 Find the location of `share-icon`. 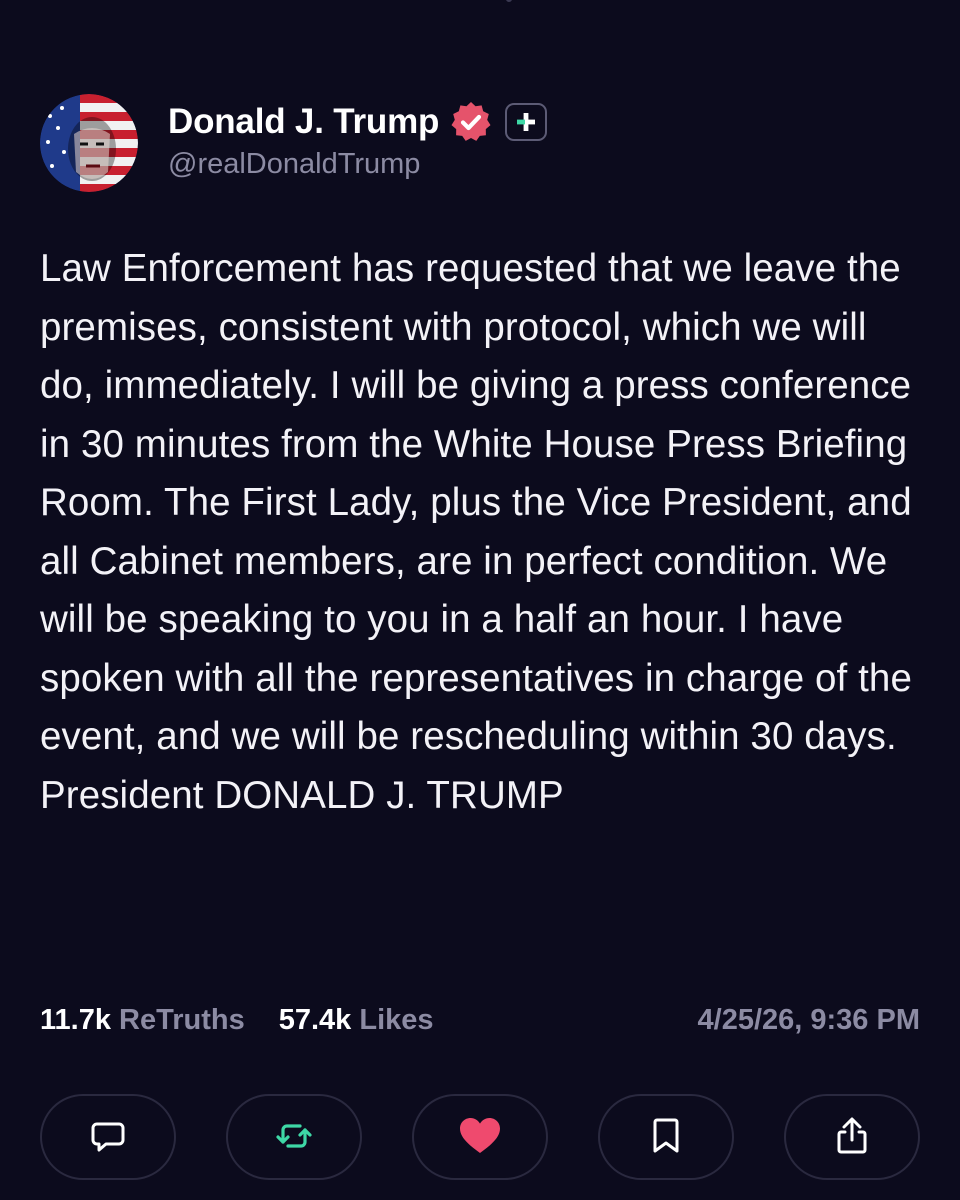

share-icon is located at coordinates (852, 1137).